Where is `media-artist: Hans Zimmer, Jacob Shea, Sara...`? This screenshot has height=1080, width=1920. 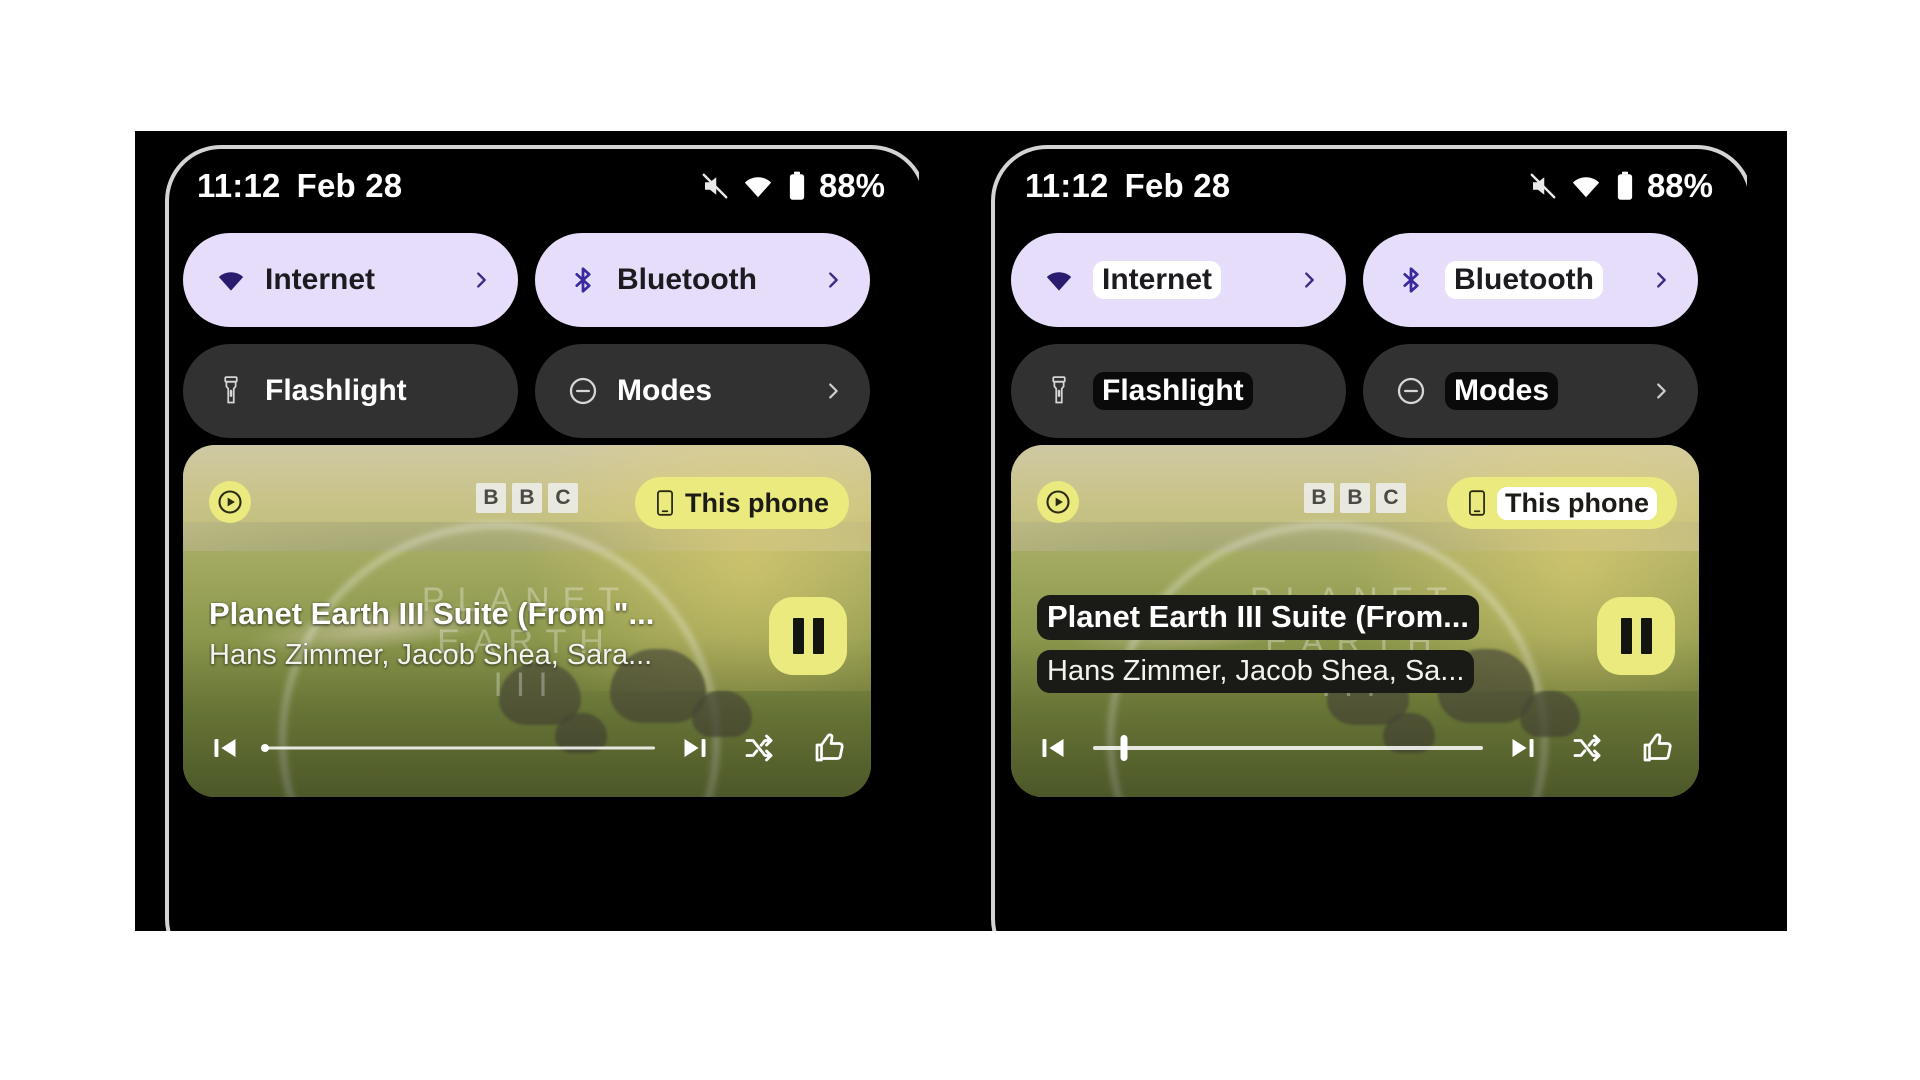 media-artist: Hans Zimmer, Jacob Shea, Sara... is located at coordinates (431, 654).